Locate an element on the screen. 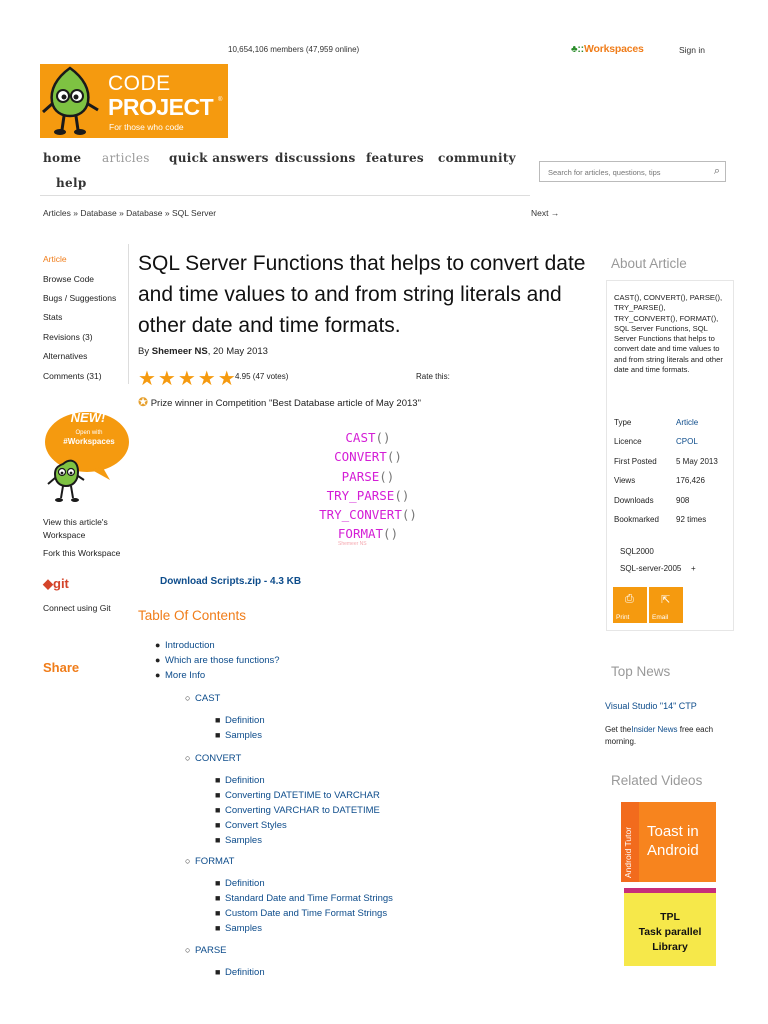 The image size is (768, 1024). member-count: 10,654,106 members (47,959 online) is located at coordinates (294, 49).